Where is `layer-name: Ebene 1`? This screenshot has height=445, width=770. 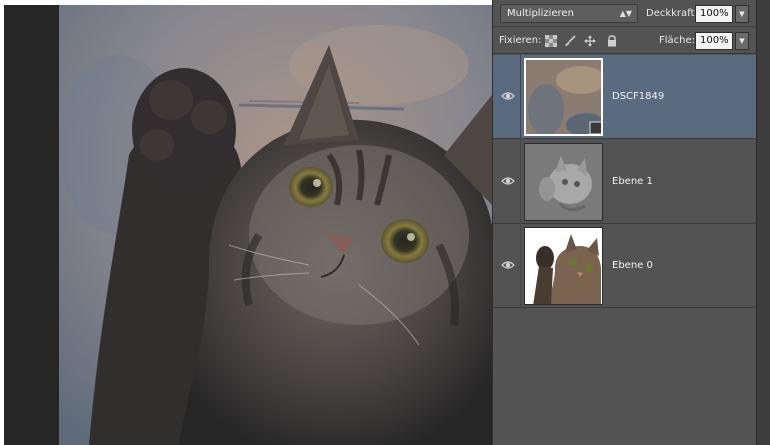
layer-name: Ebene 1 is located at coordinates (632, 182).